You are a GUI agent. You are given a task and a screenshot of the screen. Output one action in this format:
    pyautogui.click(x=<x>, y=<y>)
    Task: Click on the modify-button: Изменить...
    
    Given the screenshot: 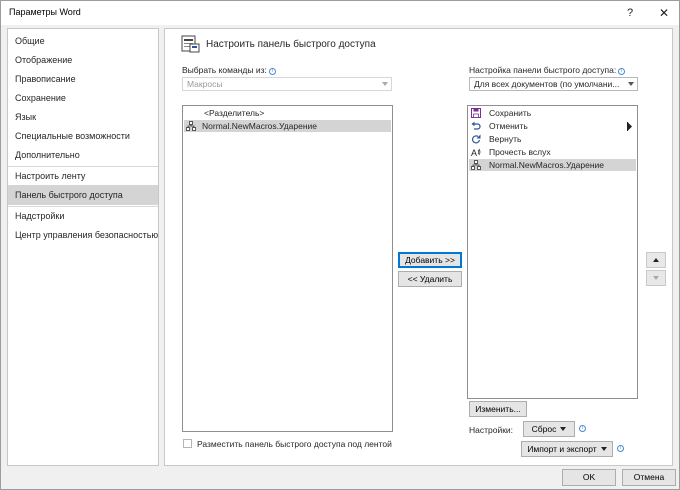 What is the action you would take?
    pyautogui.click(x=498, y=409)
    